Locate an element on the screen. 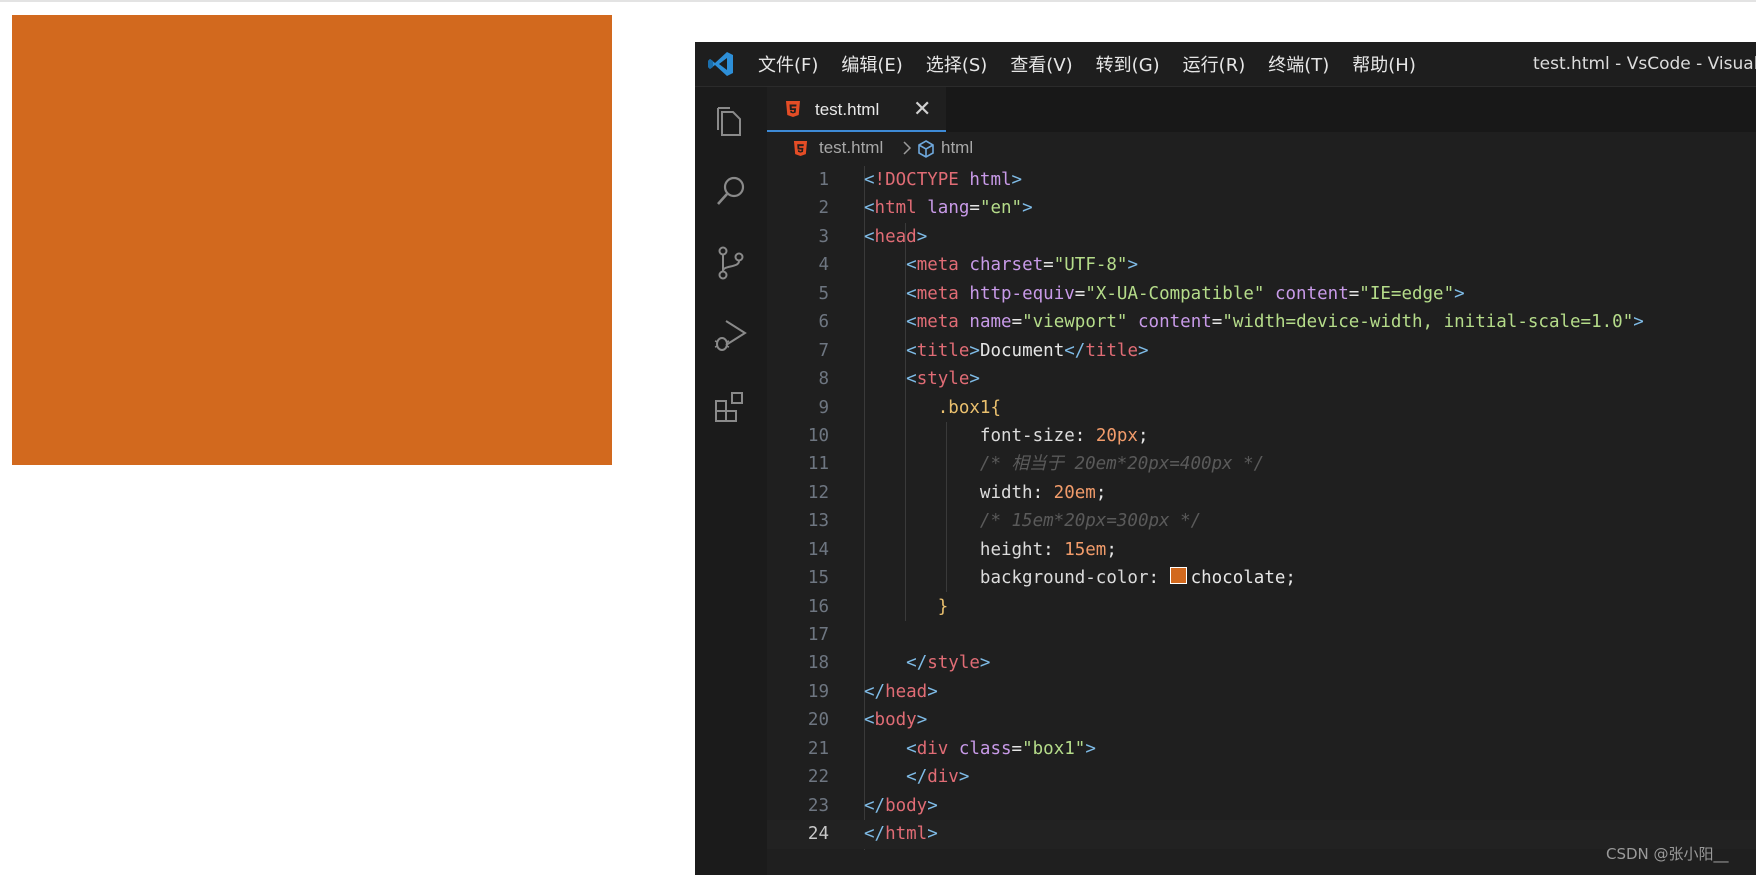 The width and height of the screenshot is (1756, 875). tab-bar: test.html ✕ is located at coordinates (1261, 109).